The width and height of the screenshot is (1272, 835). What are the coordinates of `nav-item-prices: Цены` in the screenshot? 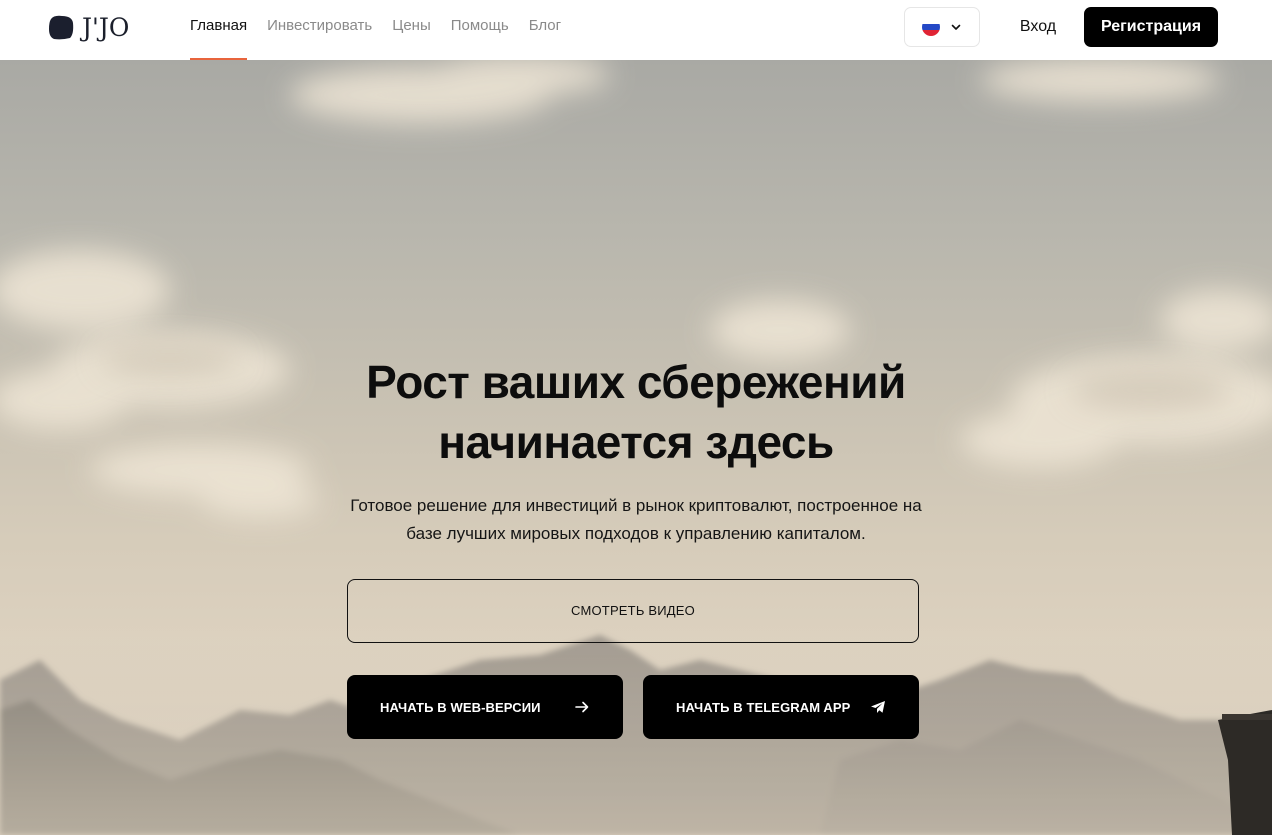 It's located at (411, 30).